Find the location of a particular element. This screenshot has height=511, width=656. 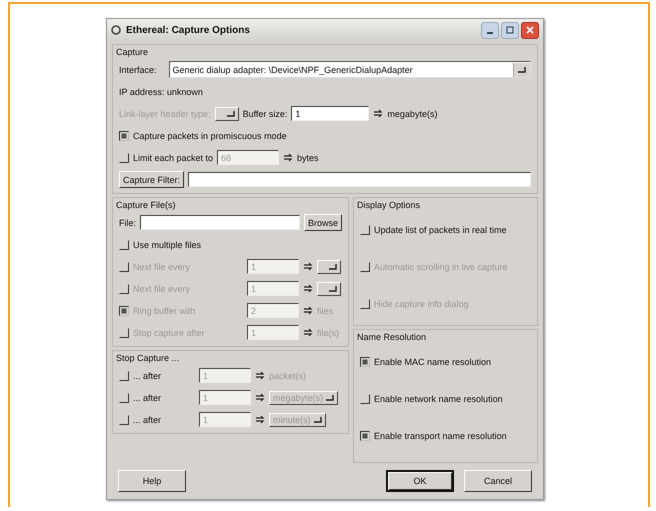

checkbox-label: Enable transport name resolution is located at coordinates (440, 436).